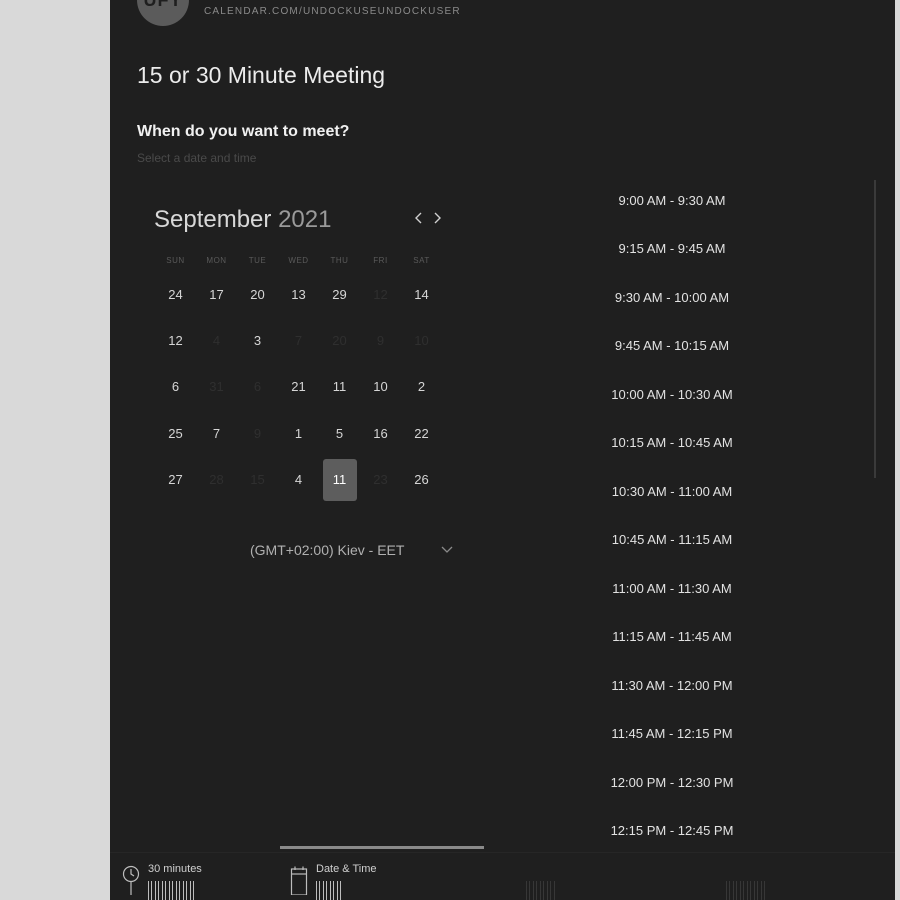 Image resolution: width=900 pixels, height=900 pixels. Describe the element at coordinates (329, 890) in the screenshot. I see `step-date-time-detail` at that location.